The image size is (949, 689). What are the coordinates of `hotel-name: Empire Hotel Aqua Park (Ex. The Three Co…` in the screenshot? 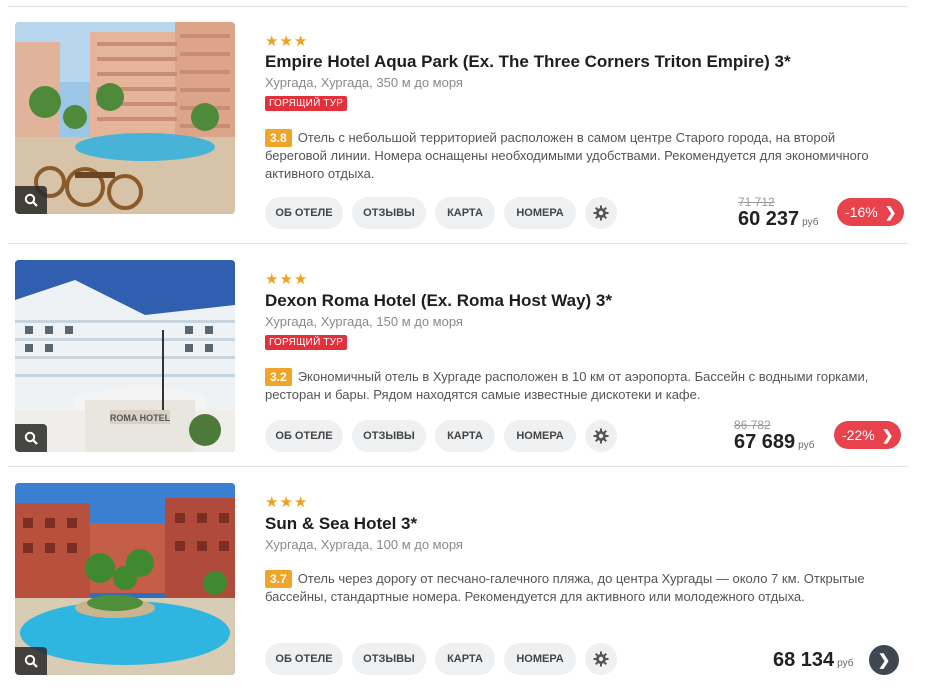 It's located at (528, 62).